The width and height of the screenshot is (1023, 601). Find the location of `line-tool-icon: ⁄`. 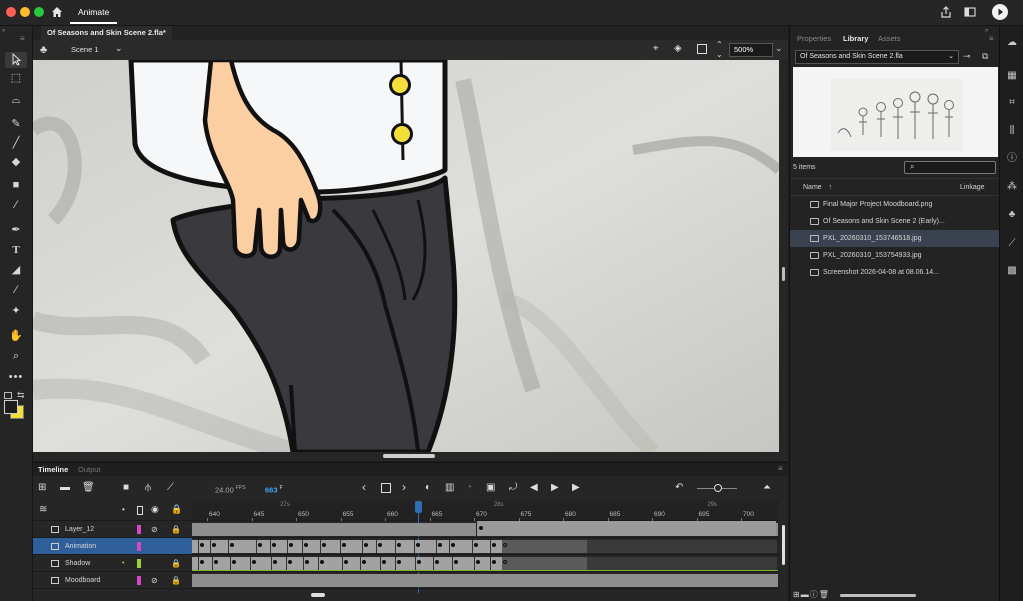

line-tool-icon: ⁄ is located at coordinates (16, 205).